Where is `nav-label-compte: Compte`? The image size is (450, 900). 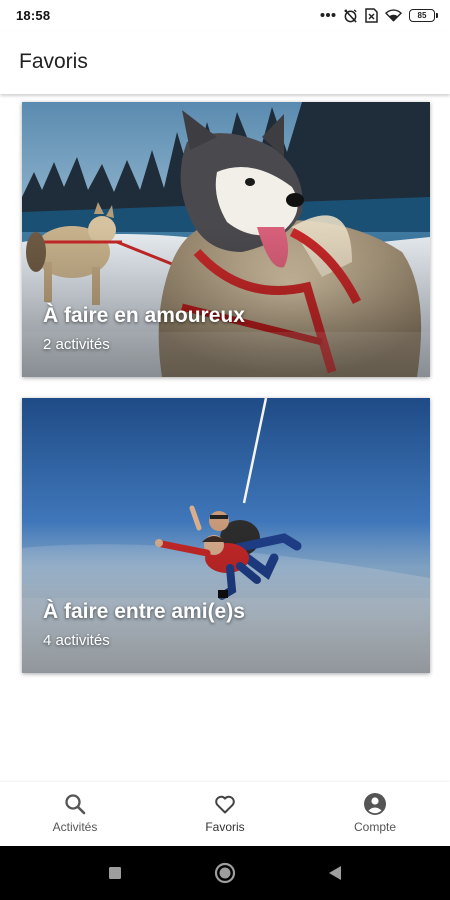 nav-label-compte: Compte is located at coordinates (375, 827).